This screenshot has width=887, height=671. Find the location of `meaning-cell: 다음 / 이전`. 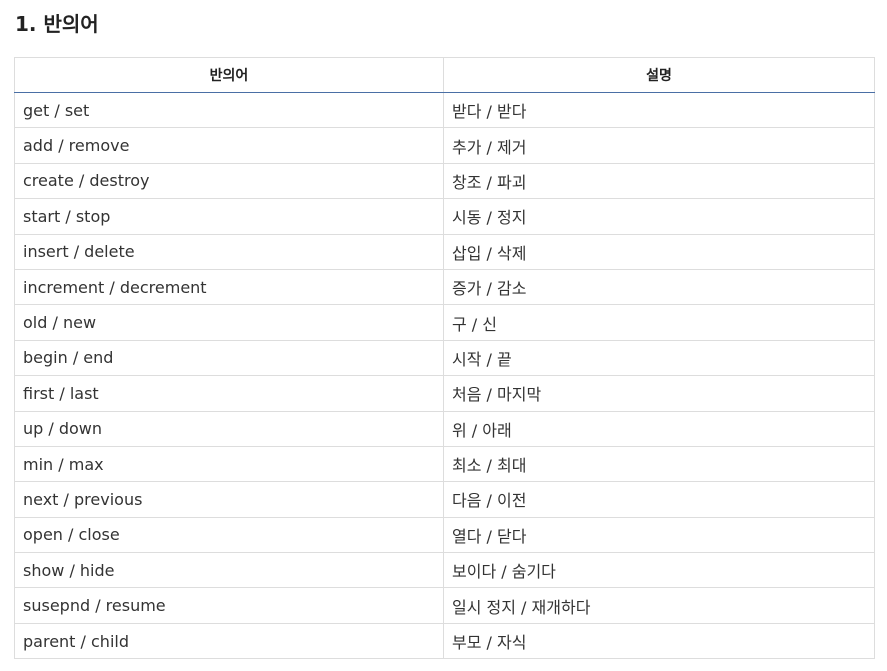

meaning-cell: 다음 / 이전 is located at coordinates (659, 499).